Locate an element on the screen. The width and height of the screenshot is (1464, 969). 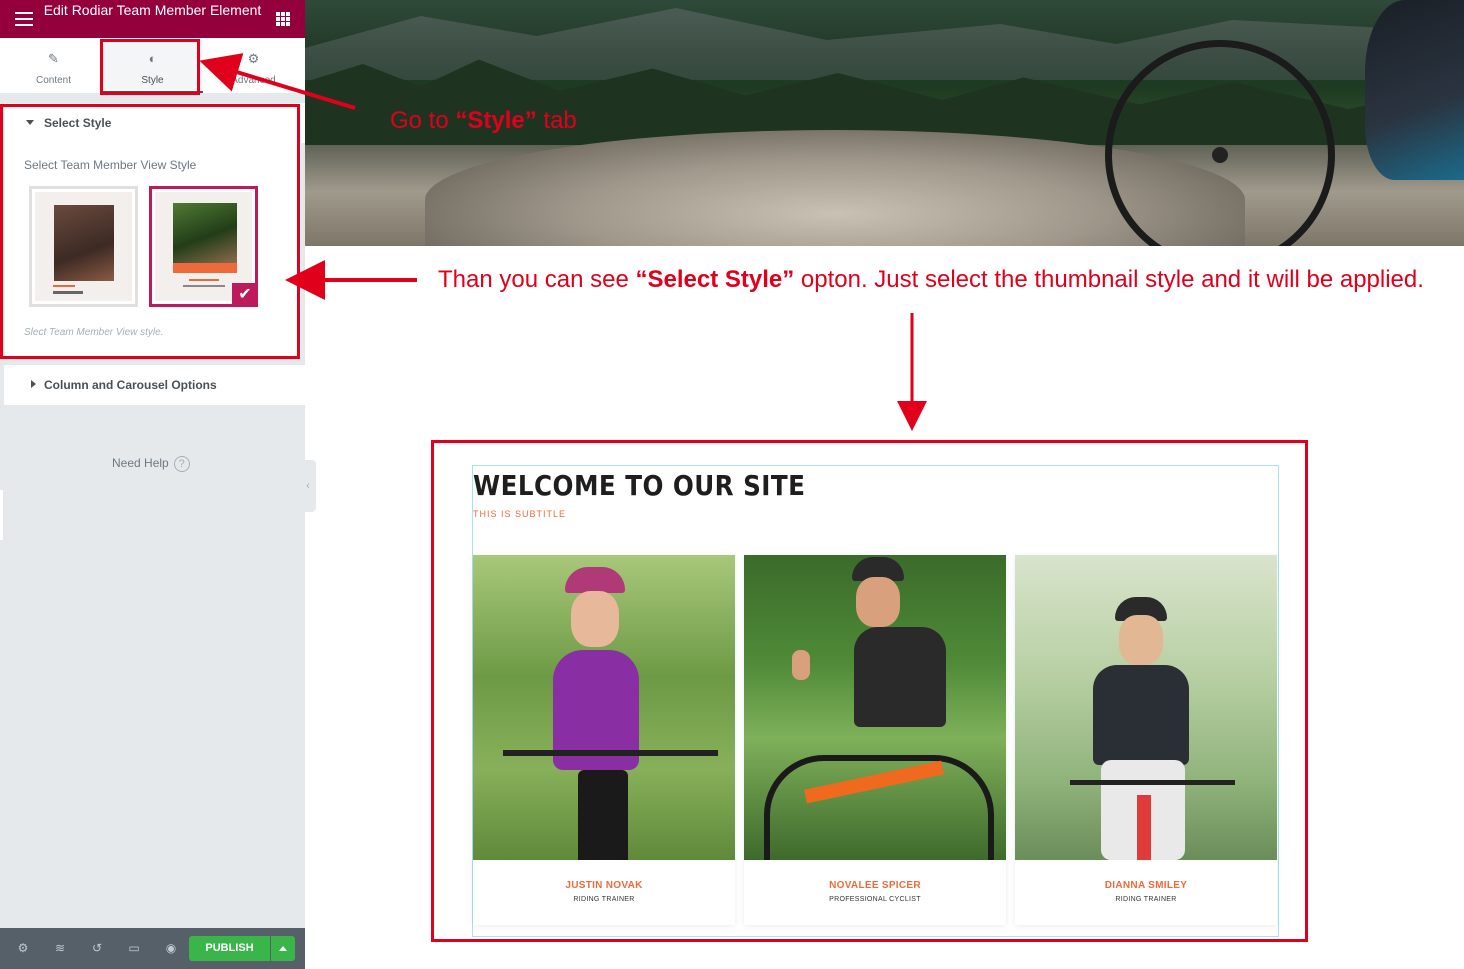
anno-text: Go to is located at coordinates (423, 120).